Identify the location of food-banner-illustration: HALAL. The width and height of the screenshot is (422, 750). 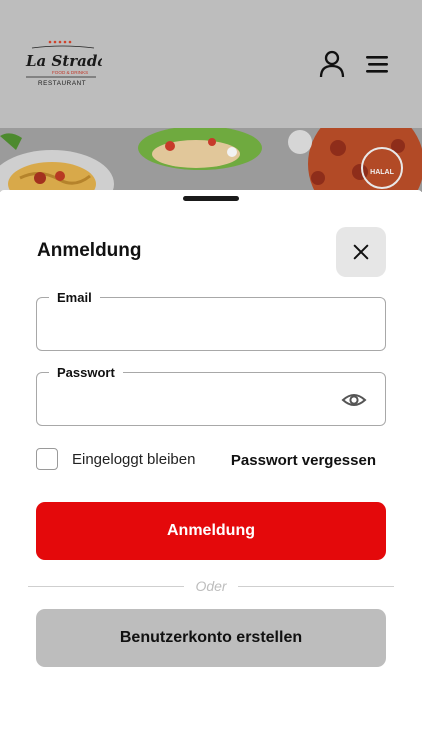
(211, 160).